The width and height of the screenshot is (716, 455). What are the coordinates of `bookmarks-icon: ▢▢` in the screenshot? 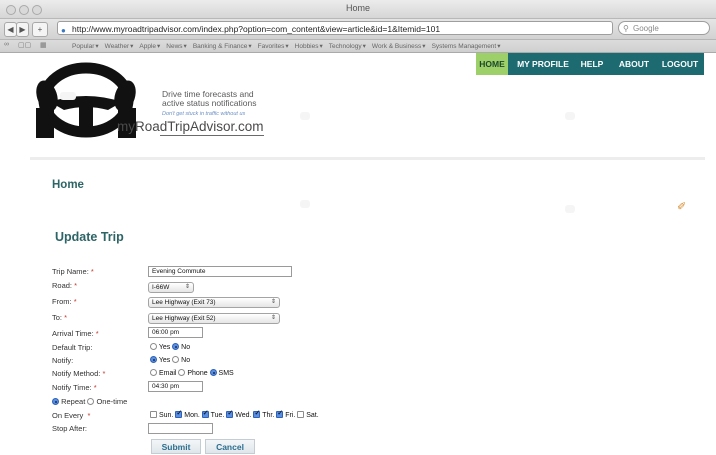 It's located at (24, 45).